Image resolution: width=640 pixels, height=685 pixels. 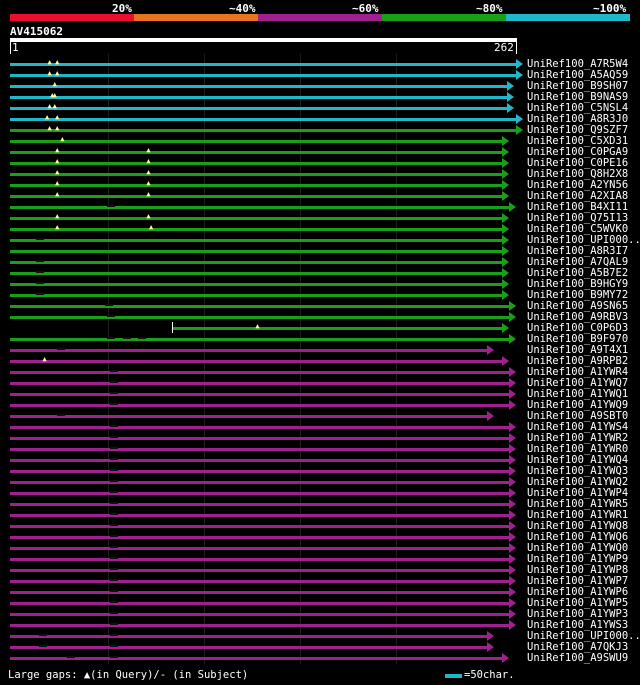 What do you see at coordinates (577, 658) in the screenshot?
I see `hit-id-link: UniRef100_A9SWU9` at bounding box center [577, 658].